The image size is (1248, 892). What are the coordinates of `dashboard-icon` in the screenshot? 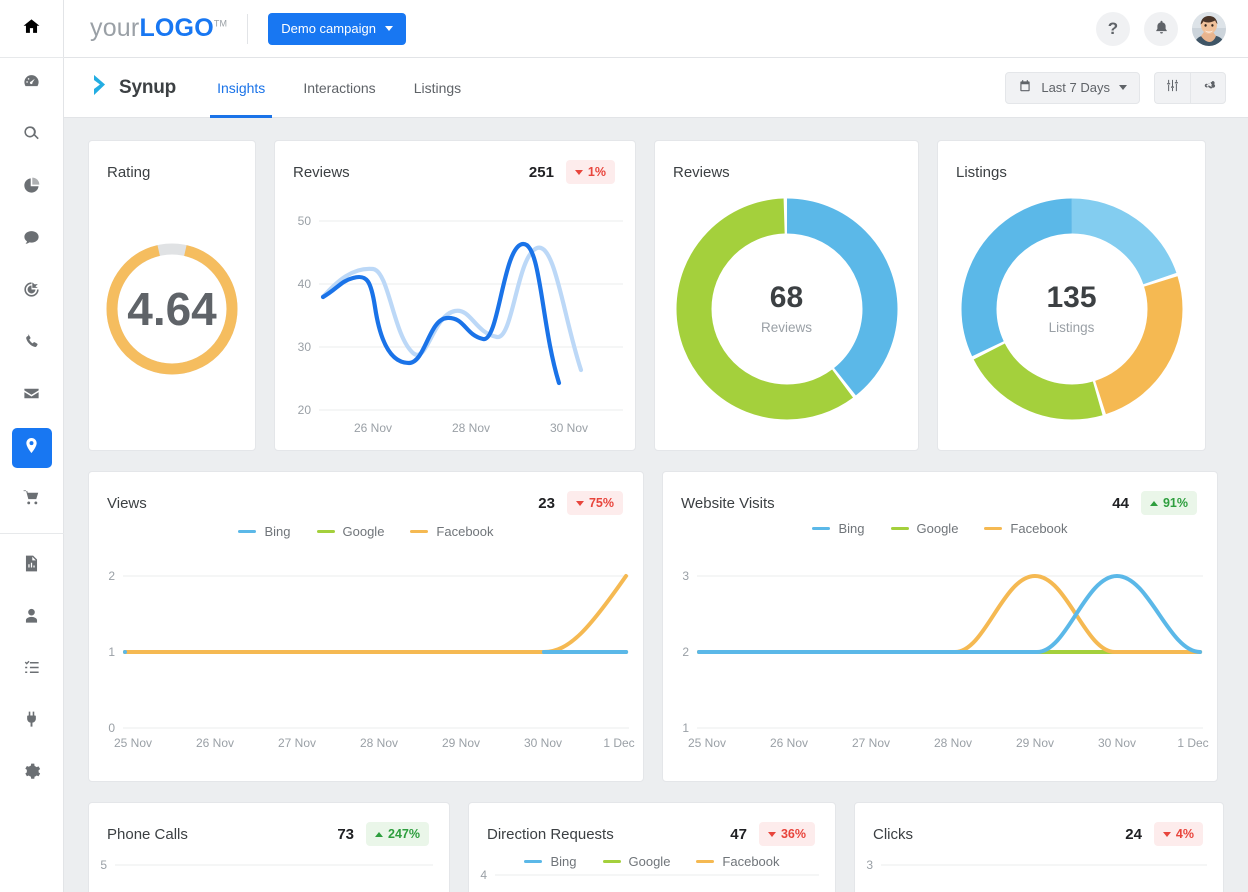 It's located at (31, 84).